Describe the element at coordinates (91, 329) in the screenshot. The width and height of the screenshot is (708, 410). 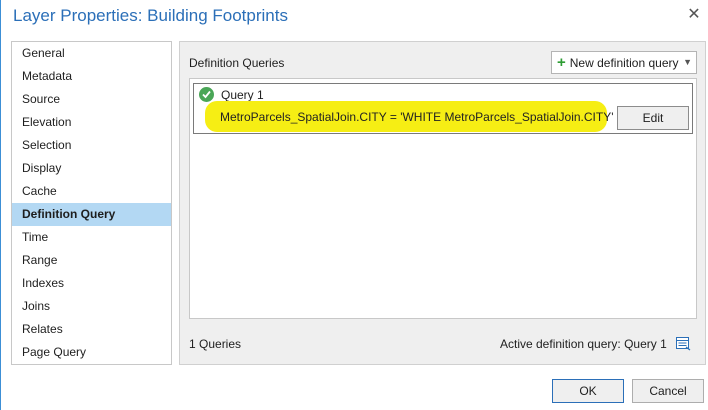
I see `sidebar-item-relates: Relates` at that location.